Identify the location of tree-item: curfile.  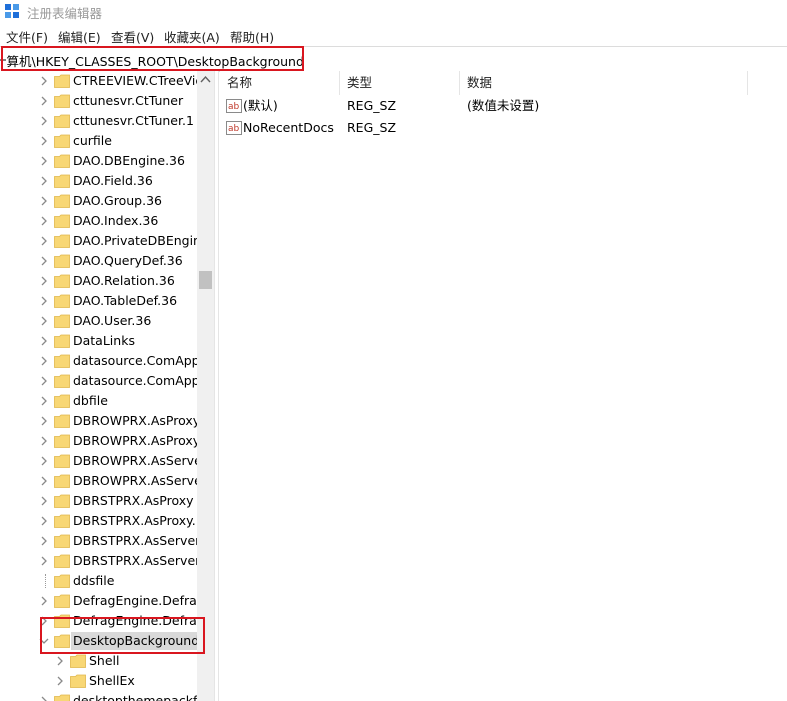
(98, 141).